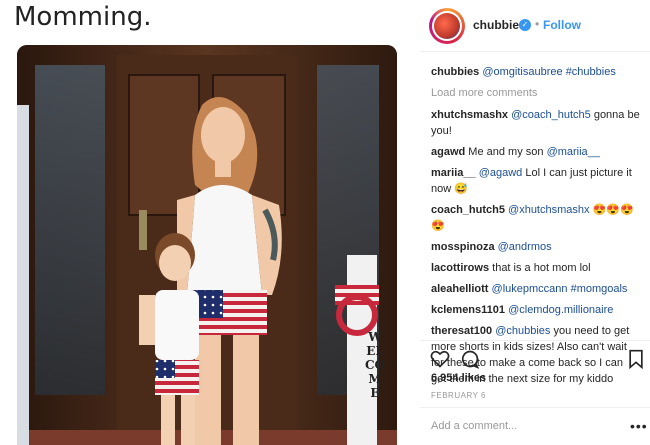 Image resolution: width=650 pixels, height=445 pixels. Describe the element at coordinates (562, 25) in the screenshot. I see `follow-button: Follow` at that location.